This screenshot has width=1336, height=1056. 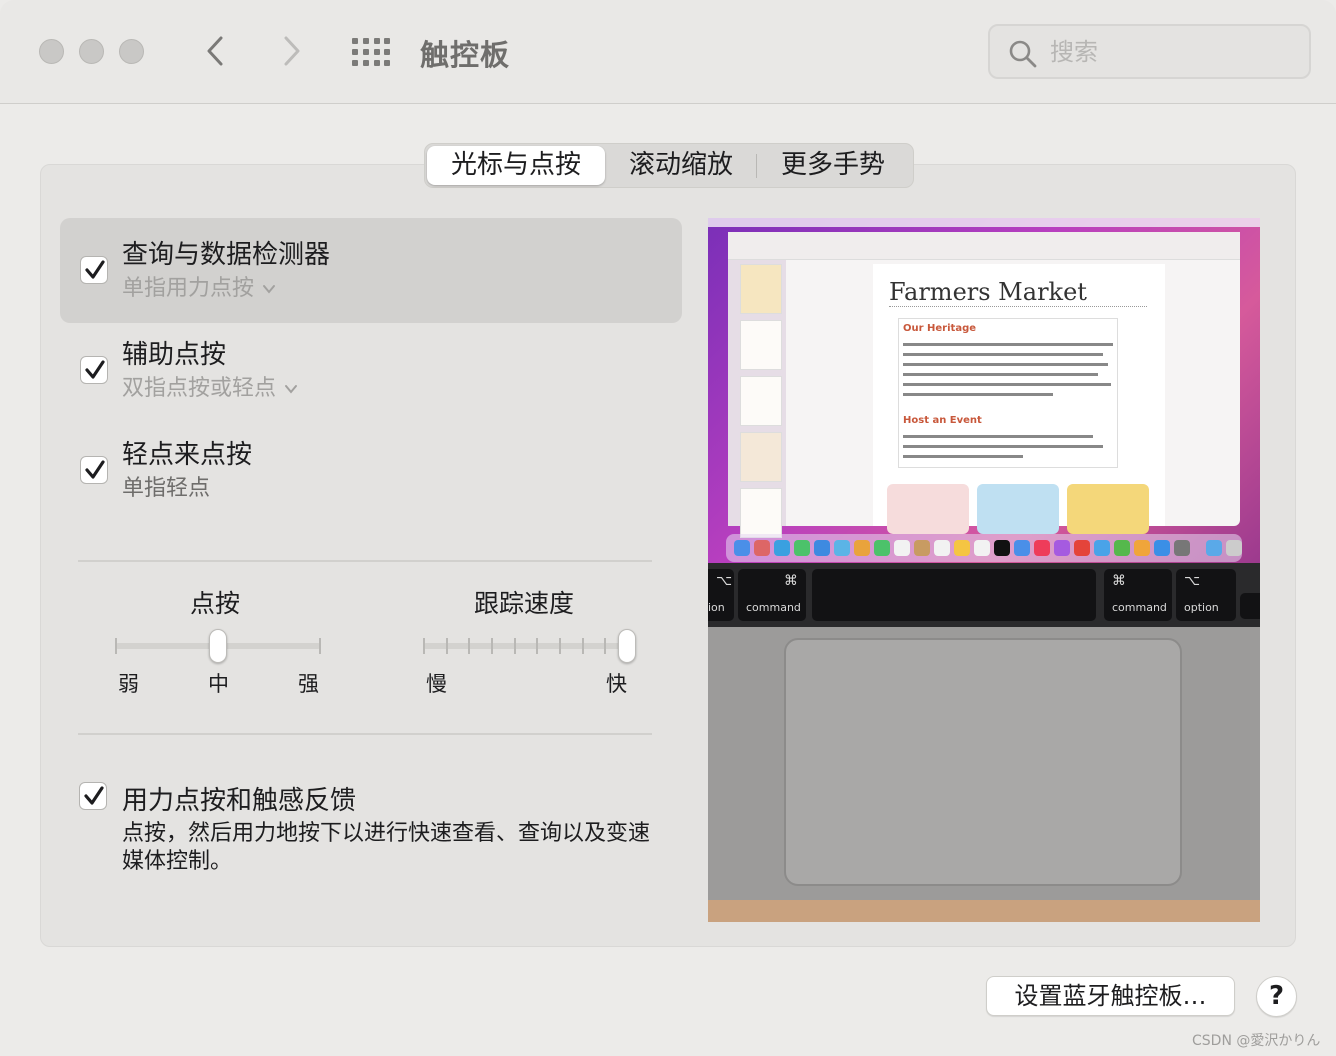 I want to click on preview-trackpad, so click(x=983, y=762).